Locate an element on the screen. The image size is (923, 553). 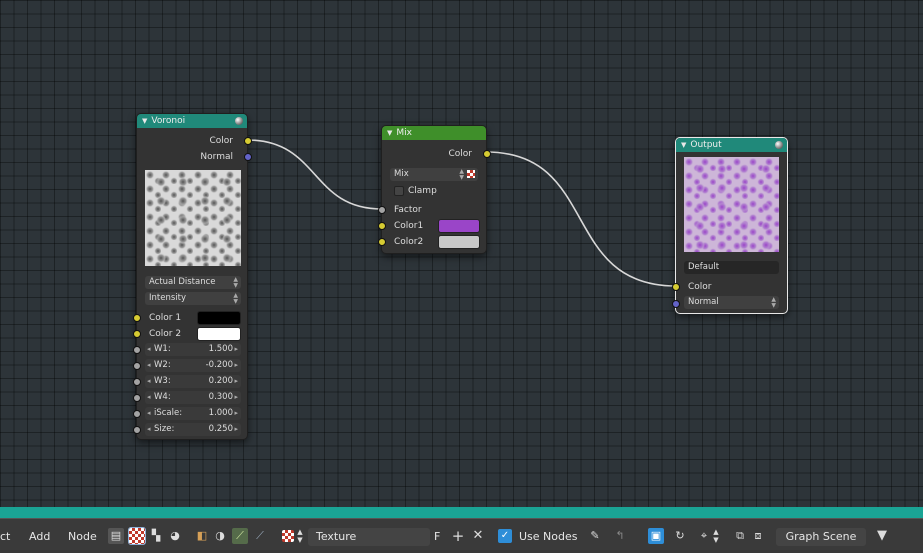
use-nodes-checkbox-icon: ✓ is located at coordinates (505, 536).